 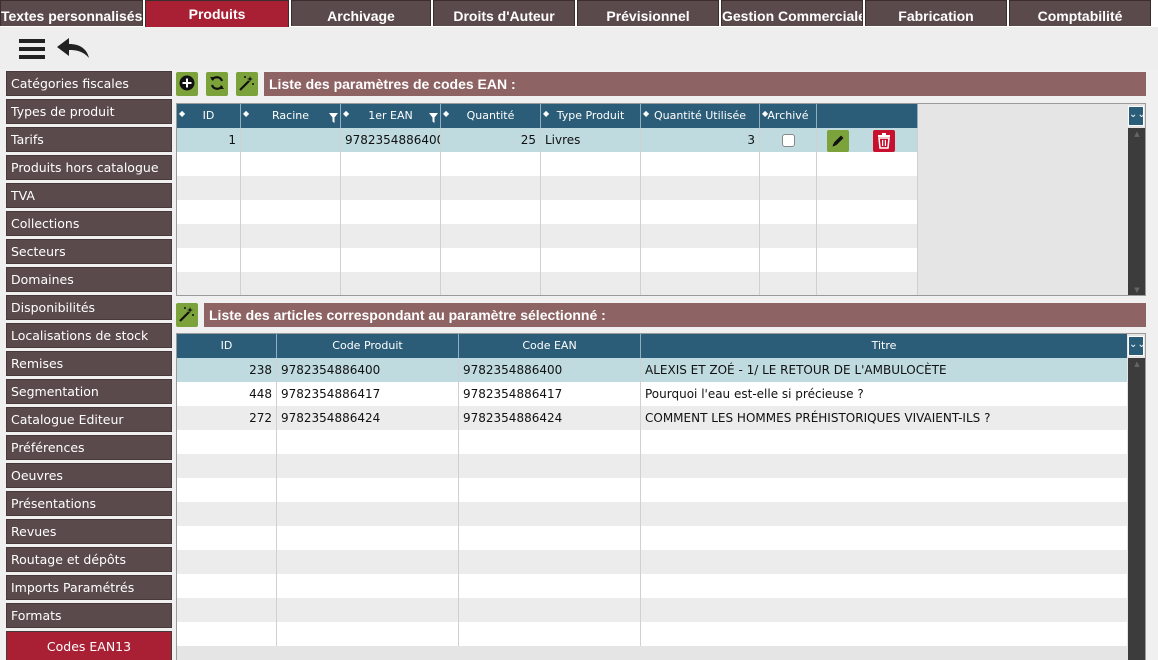 I want to click on sidebar-item-revues: Revues, so click(x=89, y=531).